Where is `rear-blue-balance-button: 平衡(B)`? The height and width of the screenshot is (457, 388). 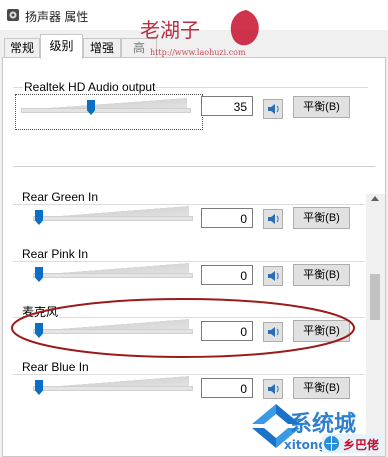 rear-blue-balance-button: 平衡(B) is located at coordinates (321, 388).